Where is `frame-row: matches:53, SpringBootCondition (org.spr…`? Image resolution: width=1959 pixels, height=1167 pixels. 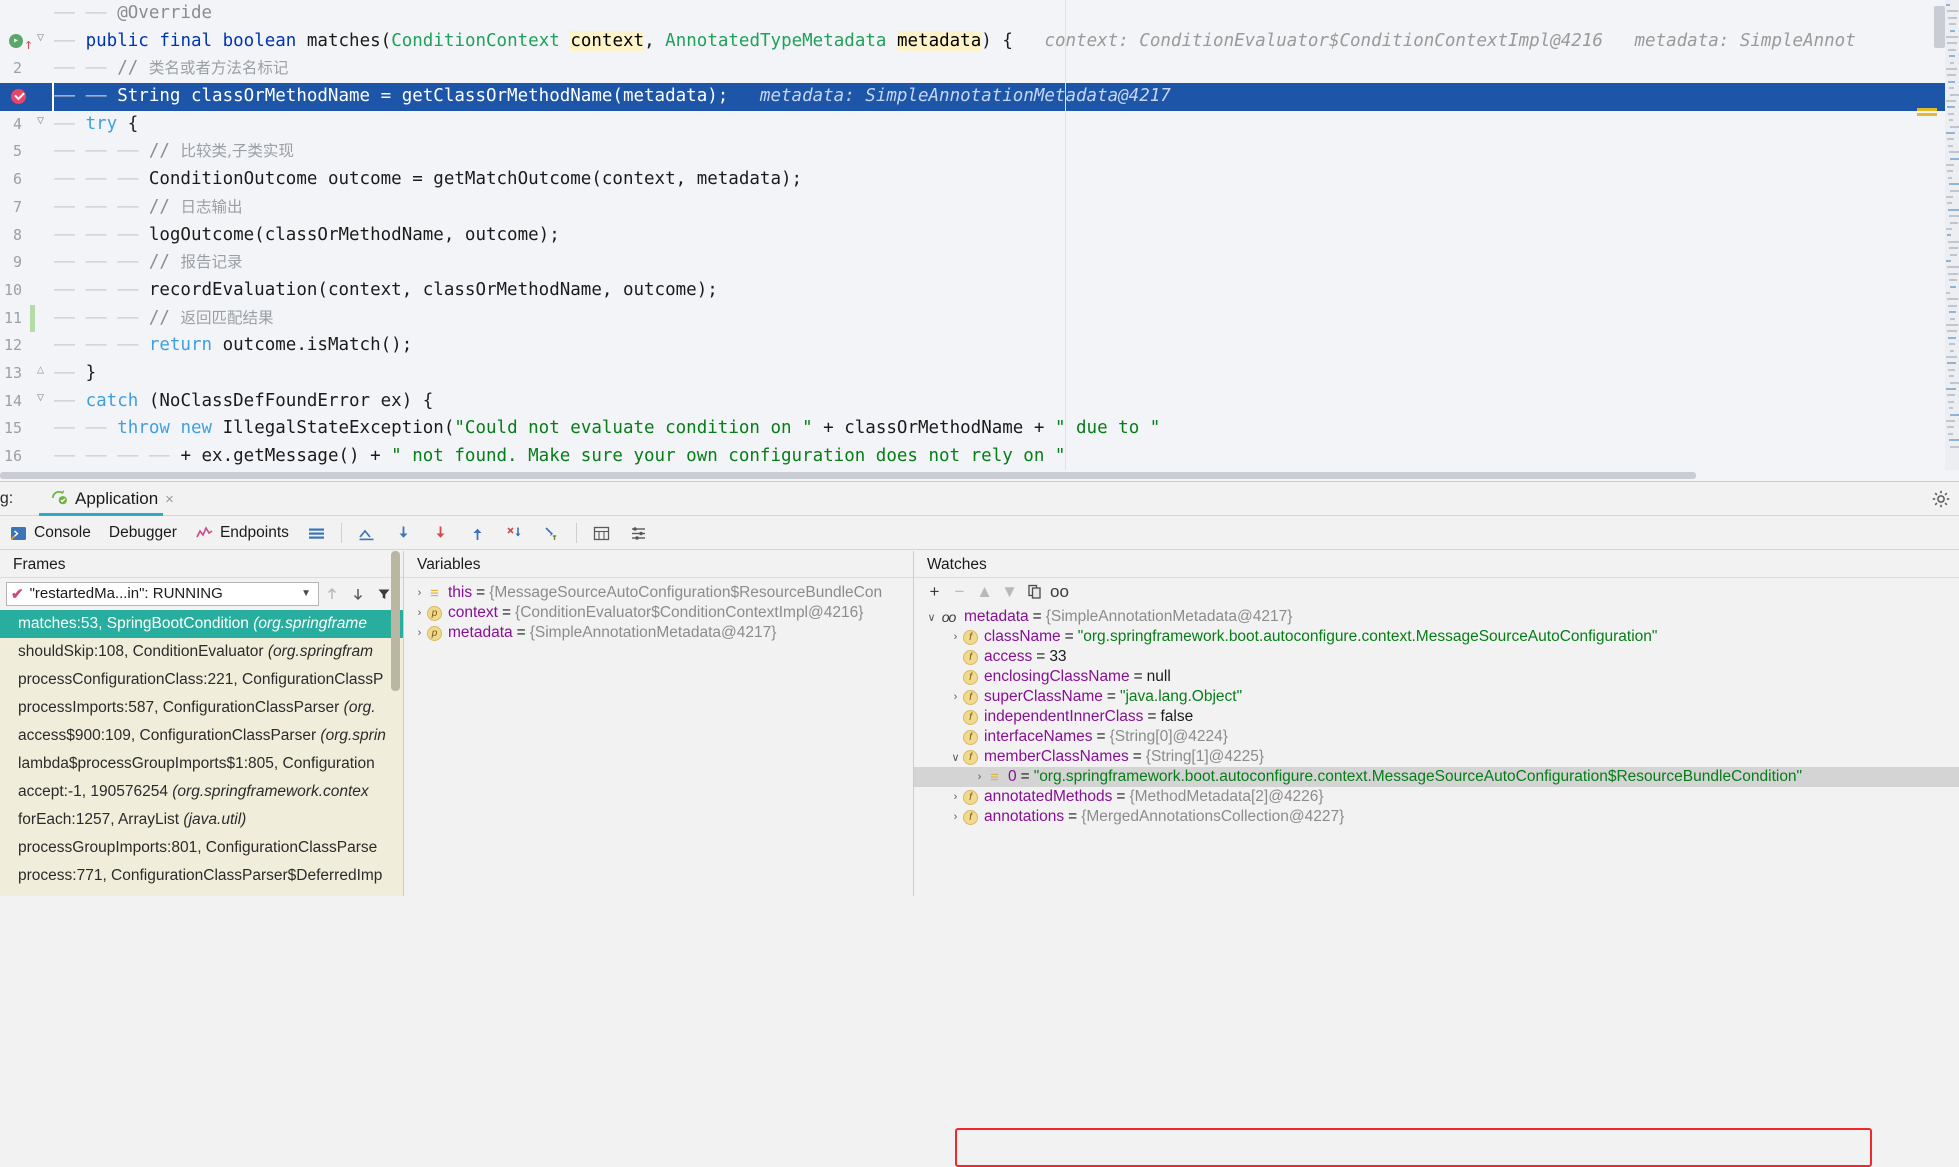 frame-row: matches:53, SpringBootCondition (org.spr… is located at coordinates (201, 624).